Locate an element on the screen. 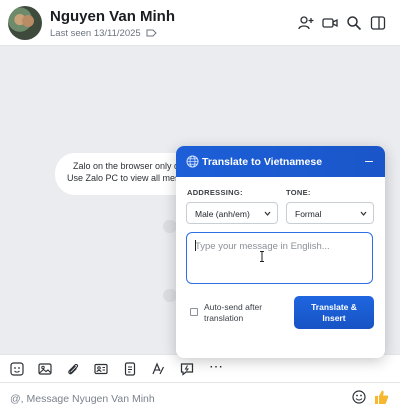  minimize-button: – is located at coordinates (369, 160).